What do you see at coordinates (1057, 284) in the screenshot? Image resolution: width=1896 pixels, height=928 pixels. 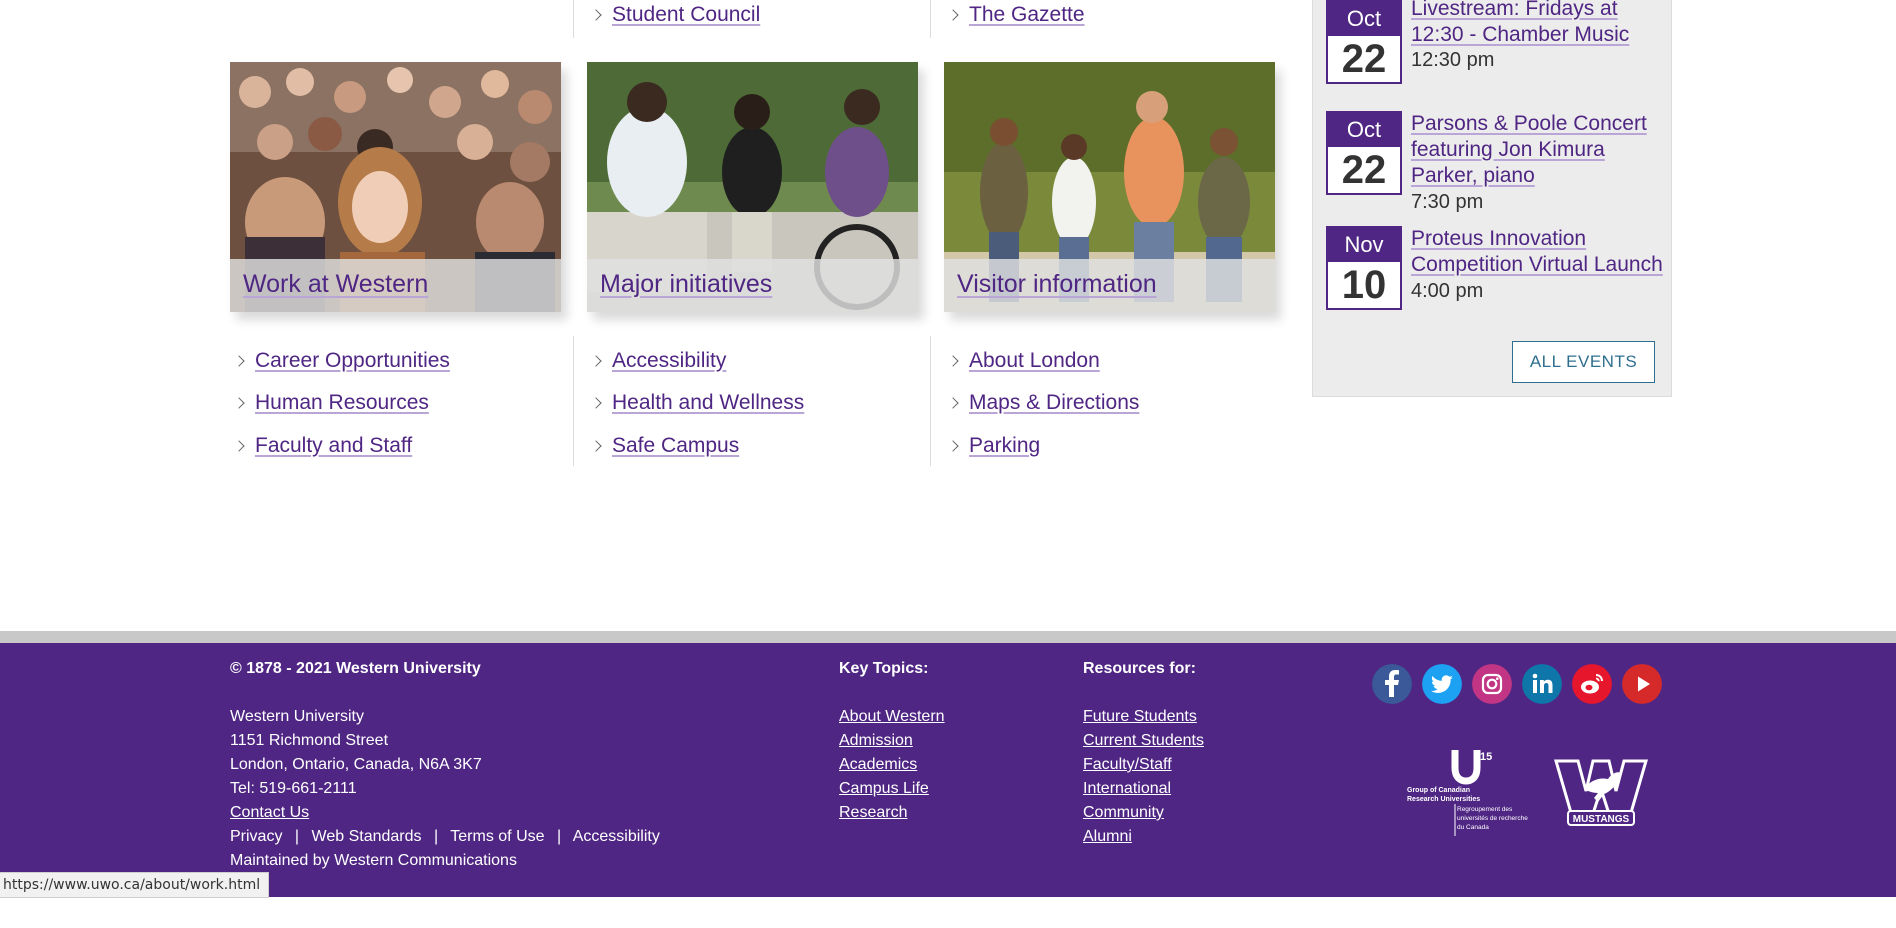 I see `card-title: Visitor information` at bounding box center [1057, 284].